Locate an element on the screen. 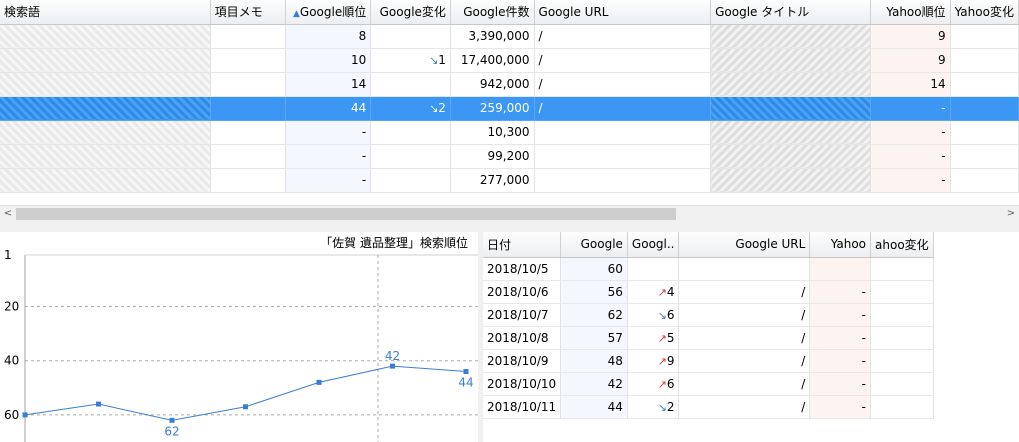 The width and height of the screenshot is (1019, 442). horizontal-splitter is located at coordinates (509, 227).